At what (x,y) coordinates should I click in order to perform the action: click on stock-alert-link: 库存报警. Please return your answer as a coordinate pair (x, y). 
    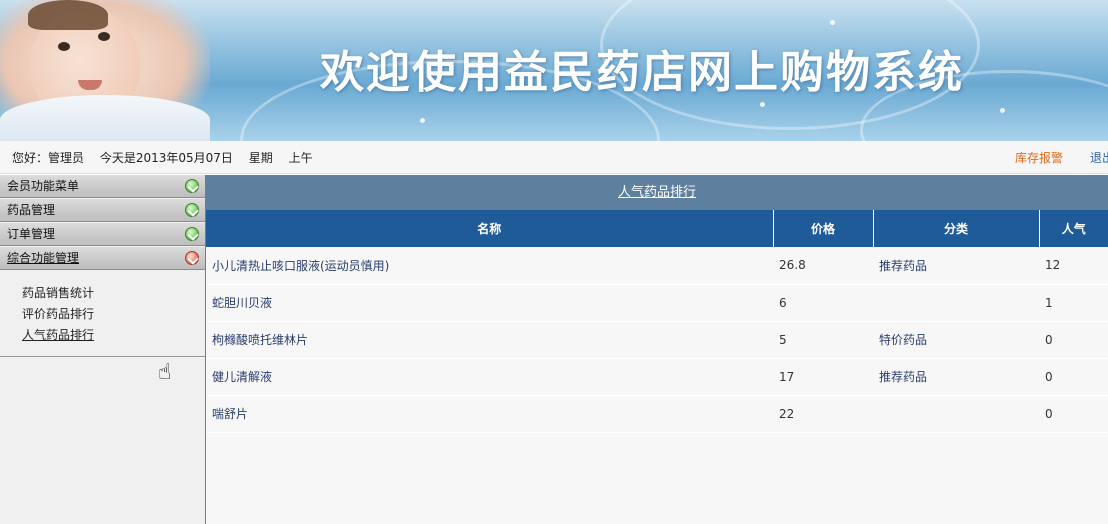
    Looking at the image, I should click on (1039, 157).